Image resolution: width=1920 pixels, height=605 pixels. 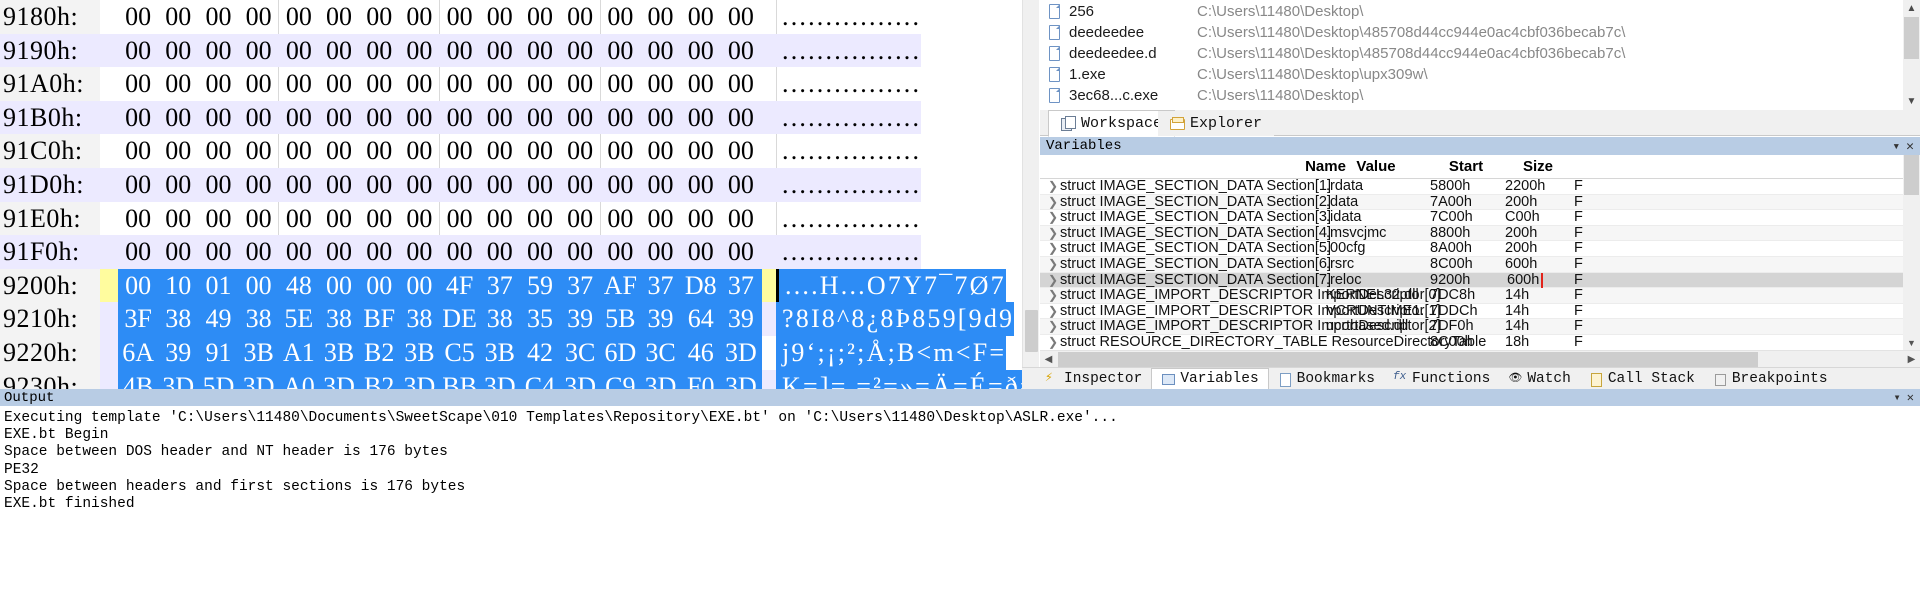 What do you see at coordinates (1189, 234) in the screenshot?
I see `variable-name-cell: ❯ struct IMAGE_SECTION_DATA Section[4]` at bounding box center [1189, 234].